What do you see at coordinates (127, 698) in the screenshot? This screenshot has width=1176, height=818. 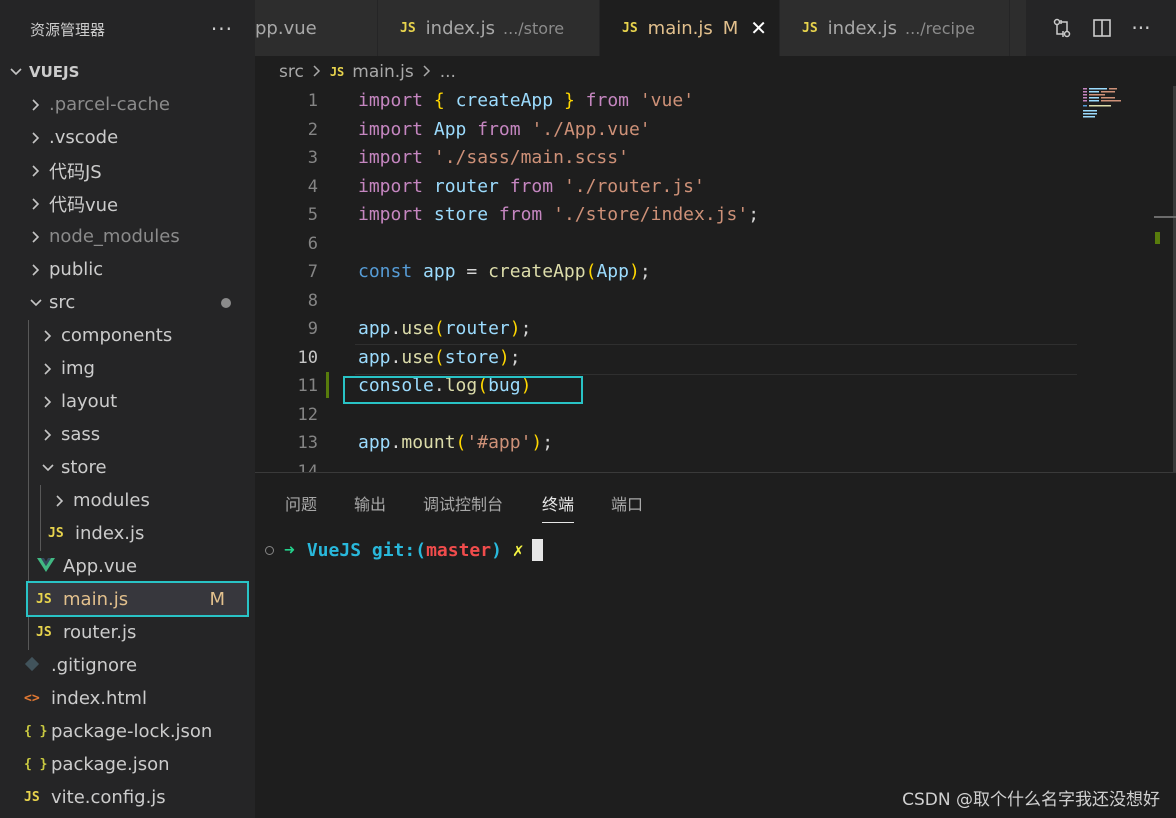 I see `tree-file-index-html: <> index.html` at bounding box center [127, 698].